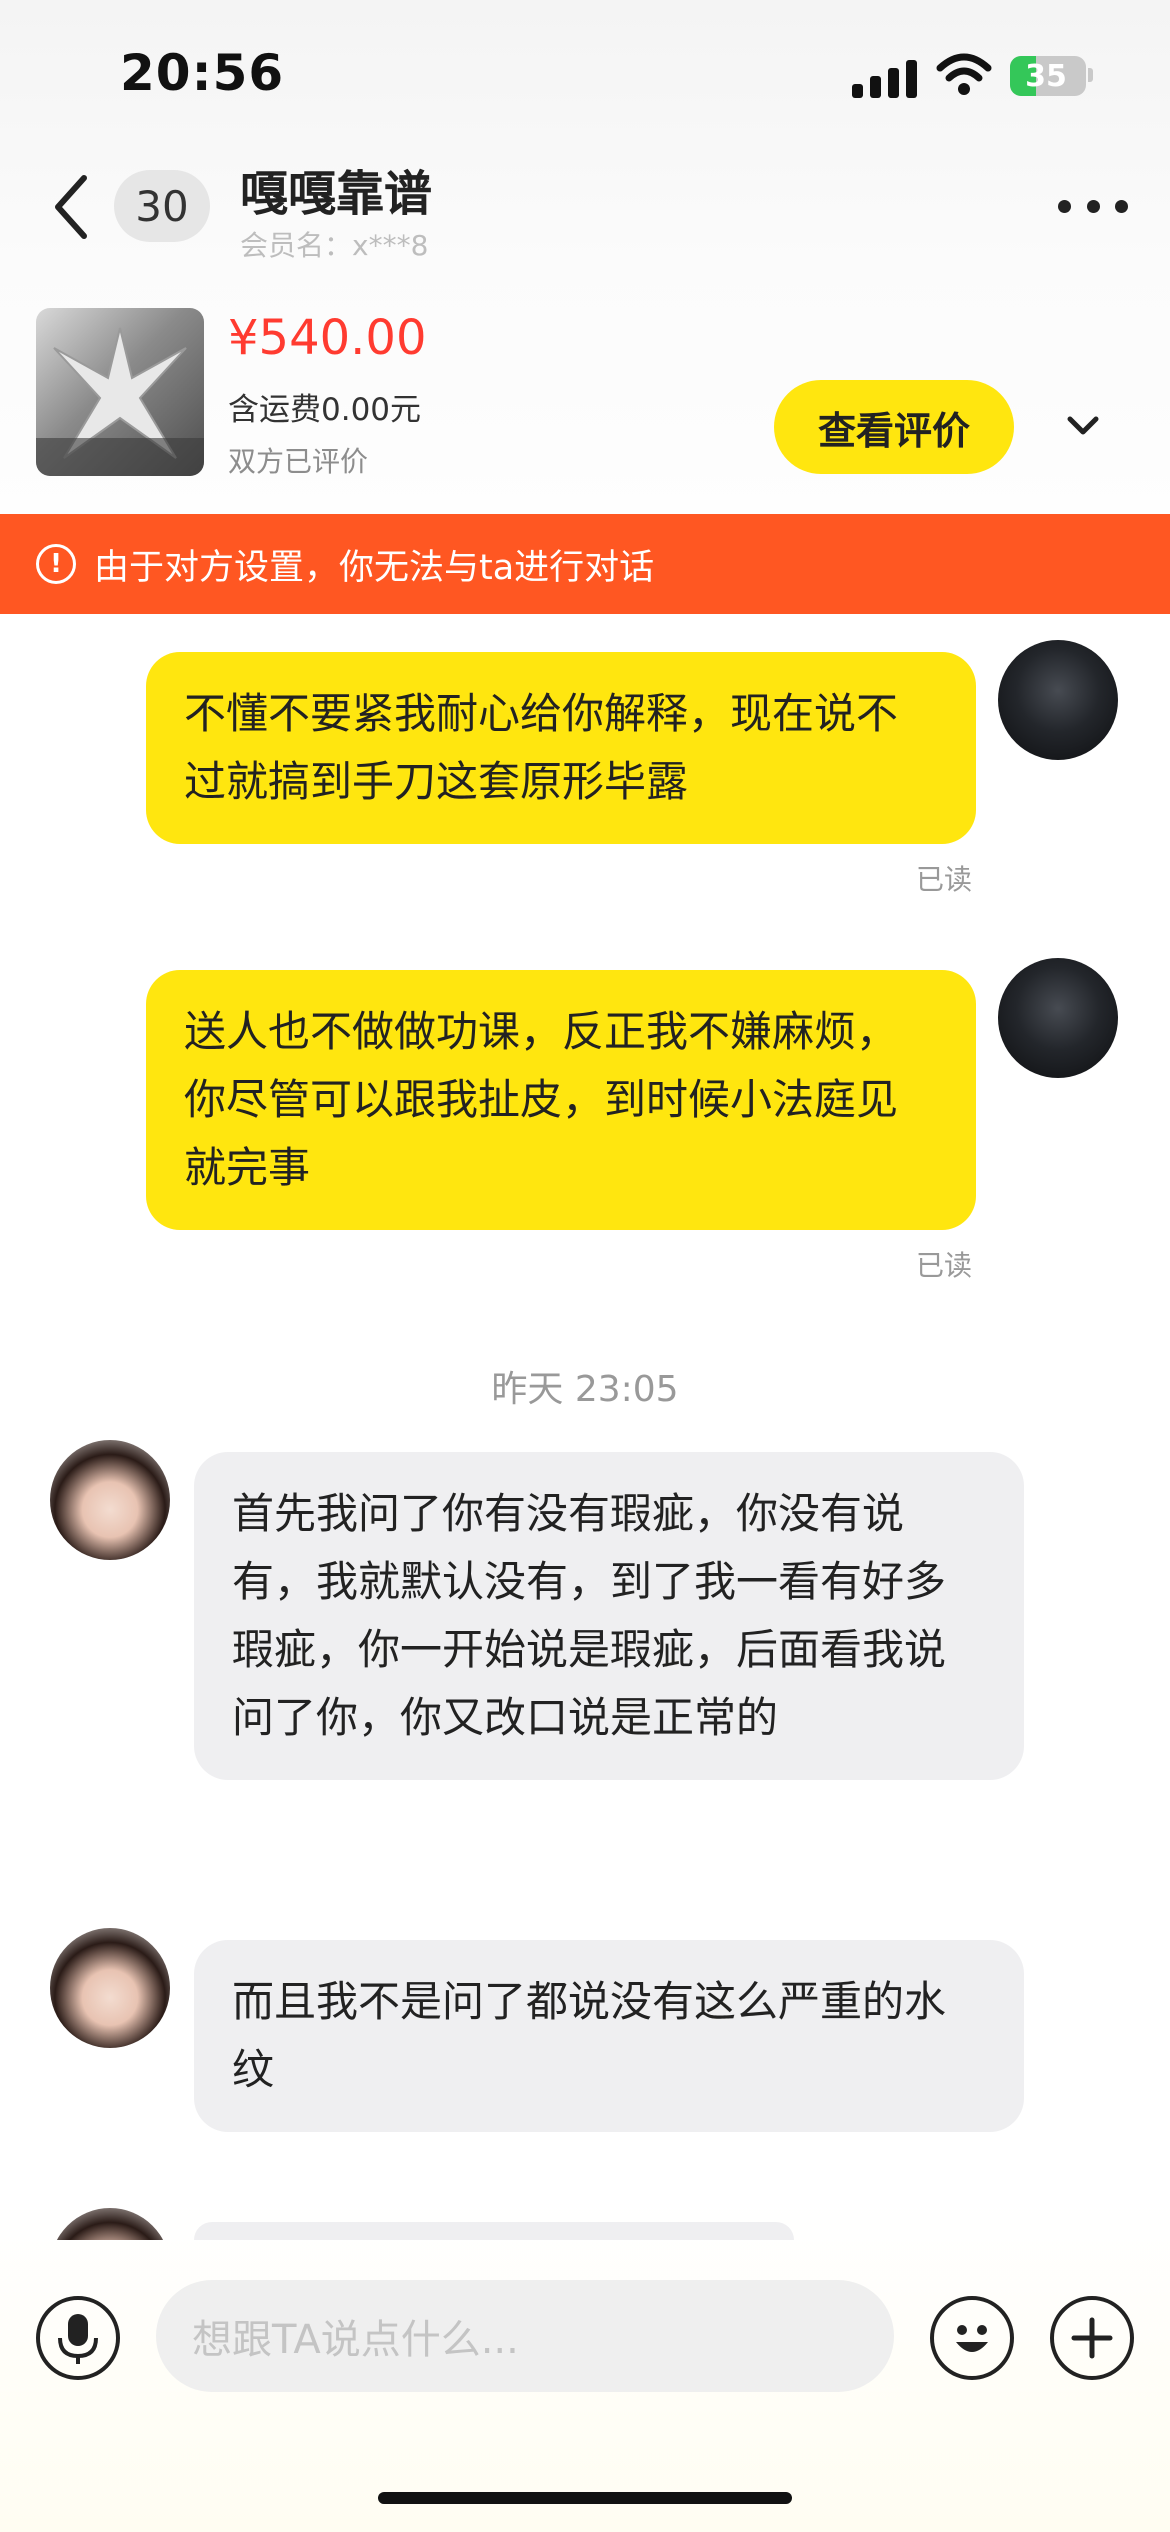  Describe the element at coordinates (884, 78) in the screenshot. I see `cellular-signal-icon` at that location.